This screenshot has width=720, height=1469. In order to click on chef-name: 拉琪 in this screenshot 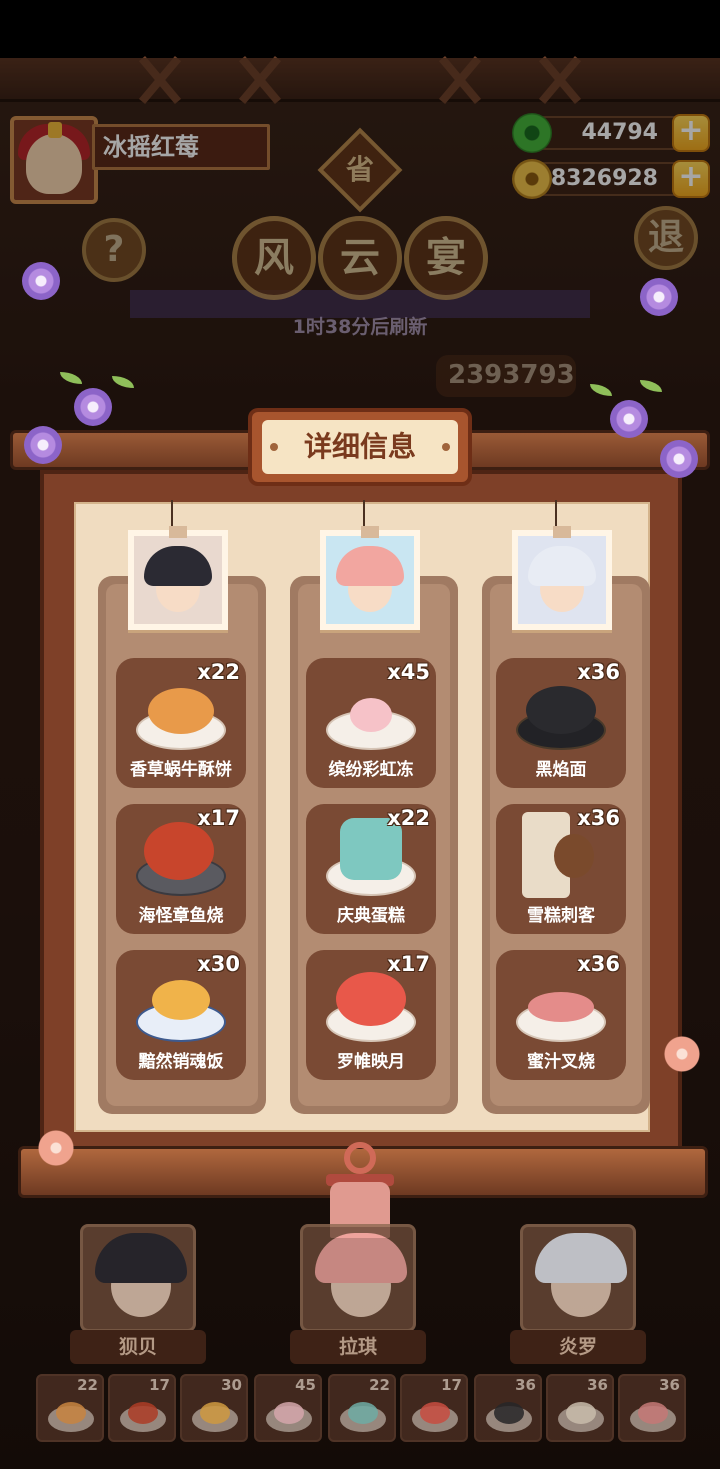, I will do `click(358, 1347)`.